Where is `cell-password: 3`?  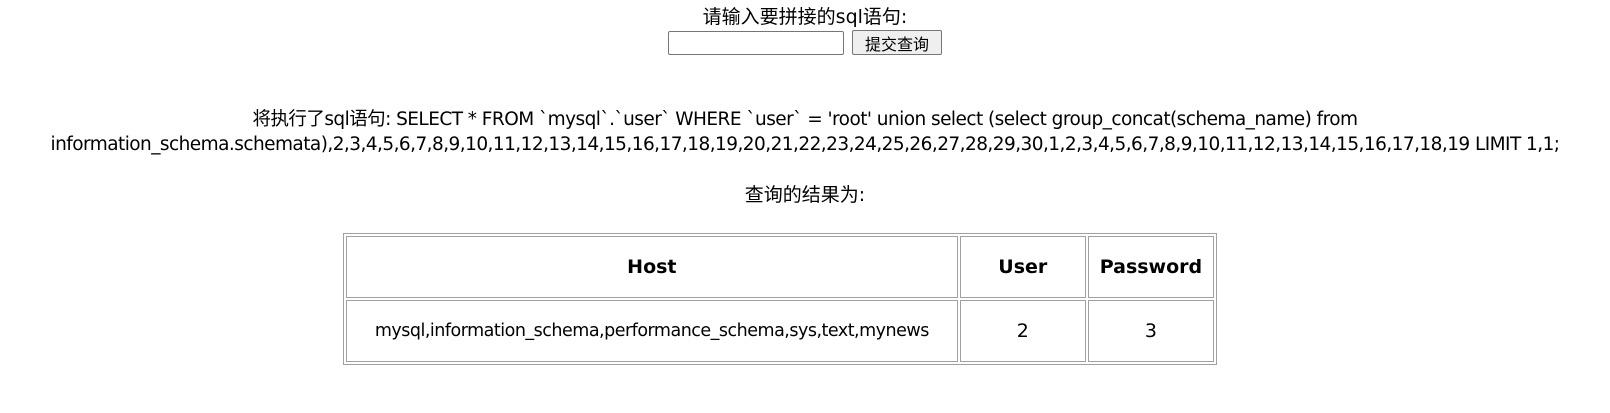
cell-password: 3 is located at coordinates (1150, 331).